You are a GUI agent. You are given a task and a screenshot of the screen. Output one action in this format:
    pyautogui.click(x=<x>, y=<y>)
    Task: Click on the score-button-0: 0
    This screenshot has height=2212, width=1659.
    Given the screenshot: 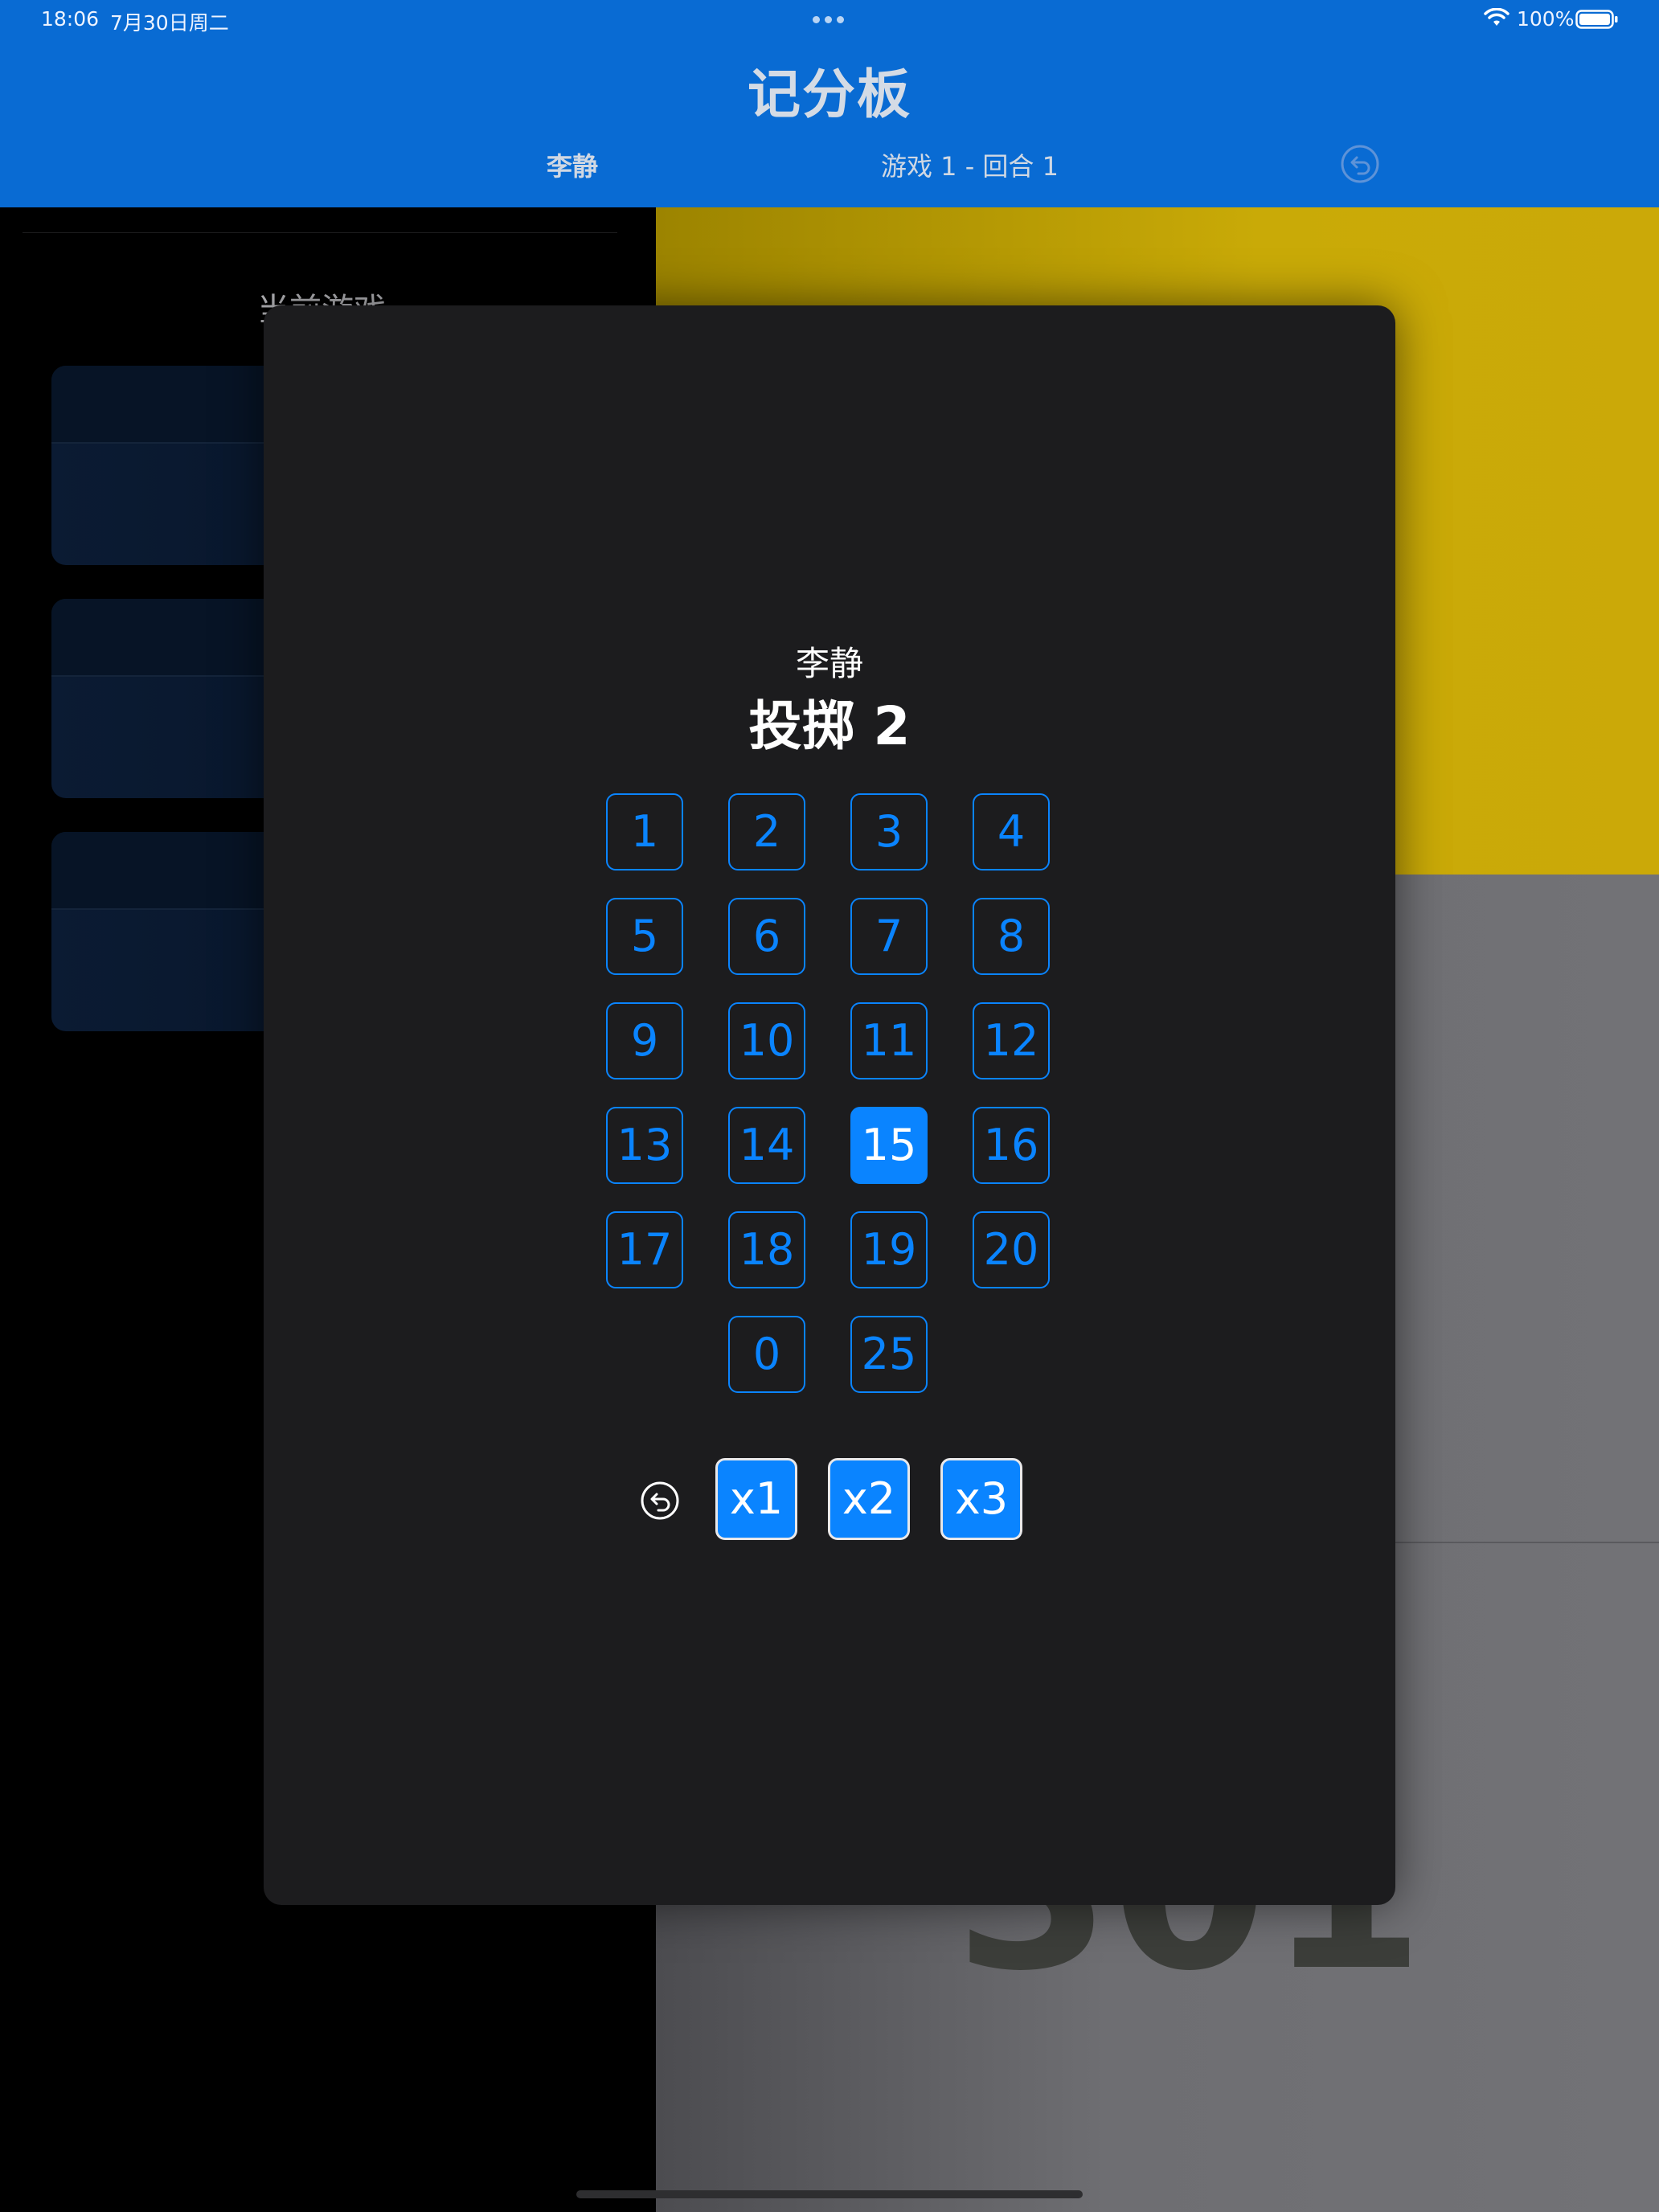 What is the action you would take?
    pyautogui.click(x=766, y=1354)
    